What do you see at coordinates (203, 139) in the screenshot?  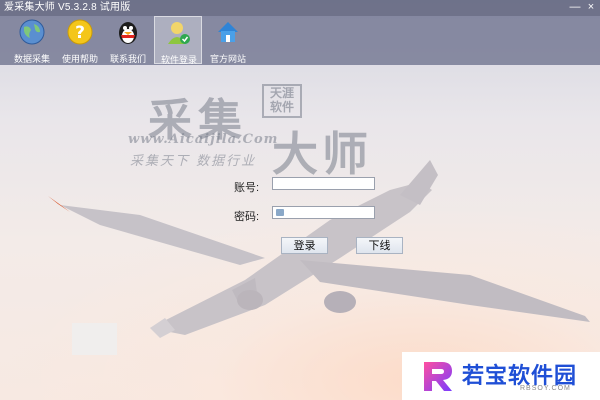 I see `watermark-url: www.Aicaijila.Com` at bounding box center [203, 139].